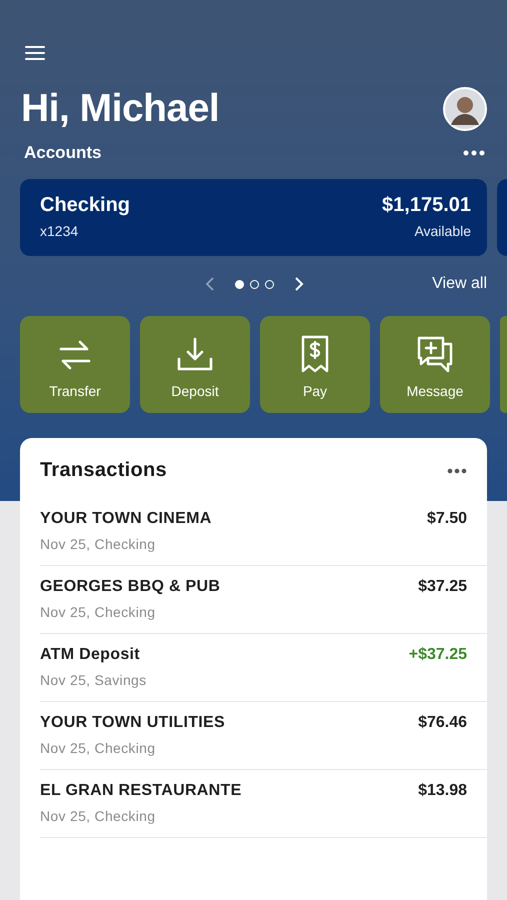  I want to click on chat-add-icon, so click(435, 354).